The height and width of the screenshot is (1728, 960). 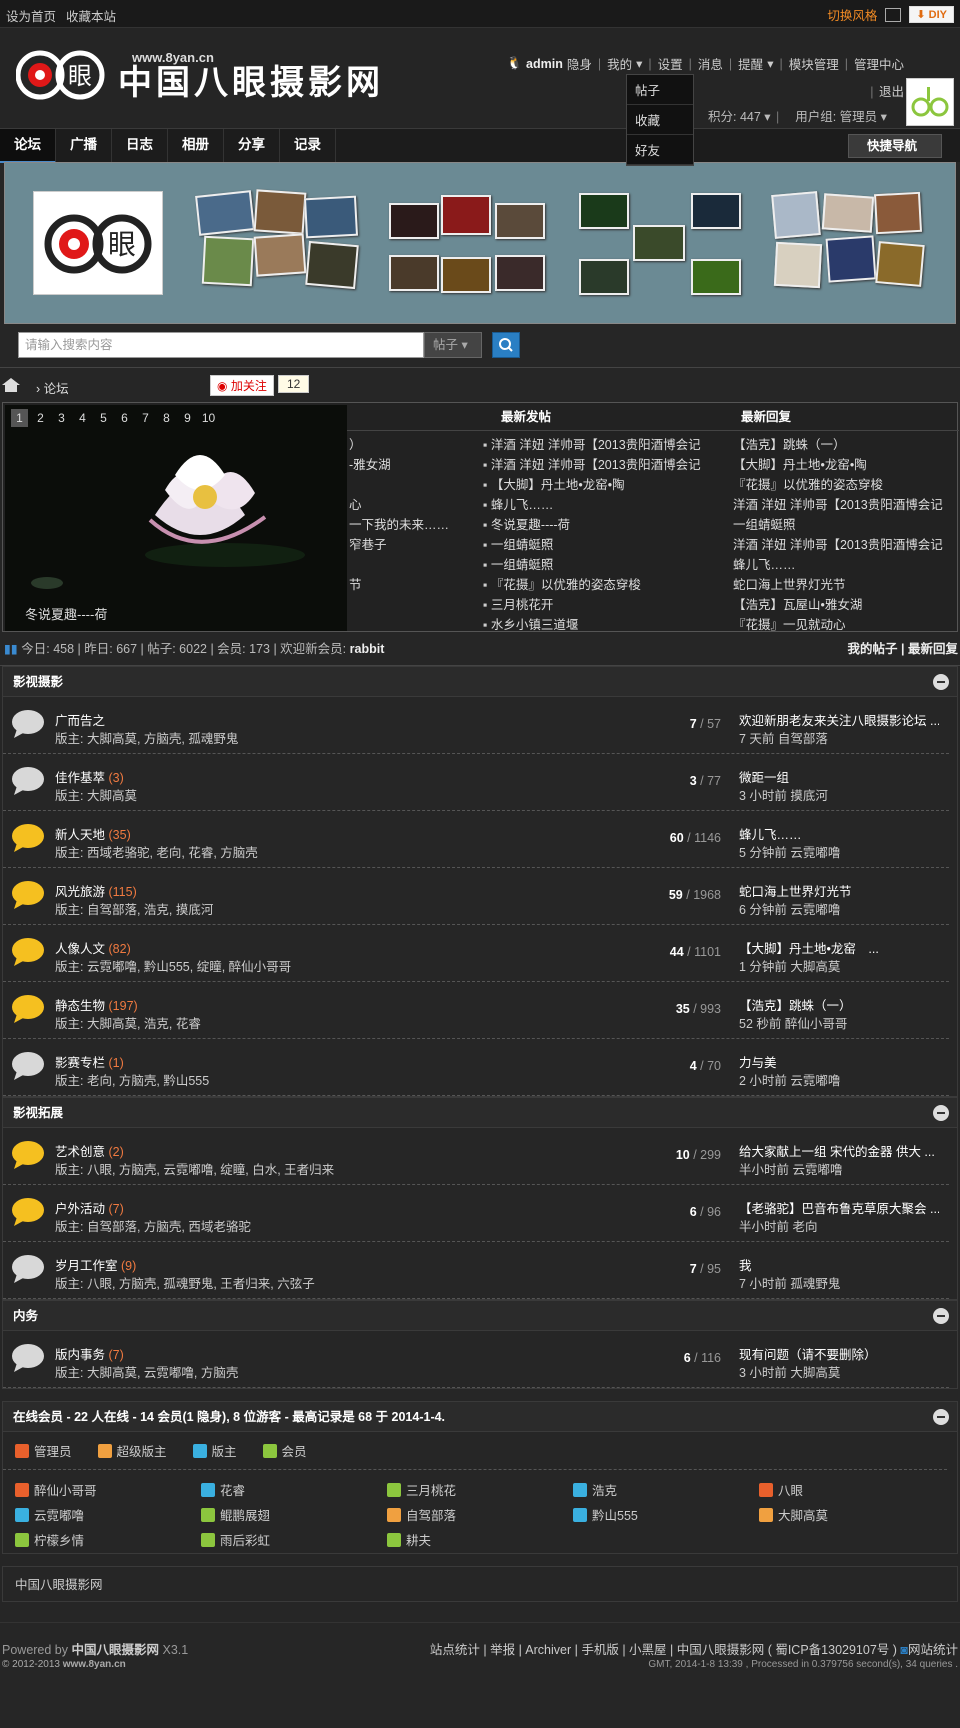 What do you see at coordinates (666, 1489) in the screenshot?
I see `online-member: 浩克` at bounding box center [666, 1489].